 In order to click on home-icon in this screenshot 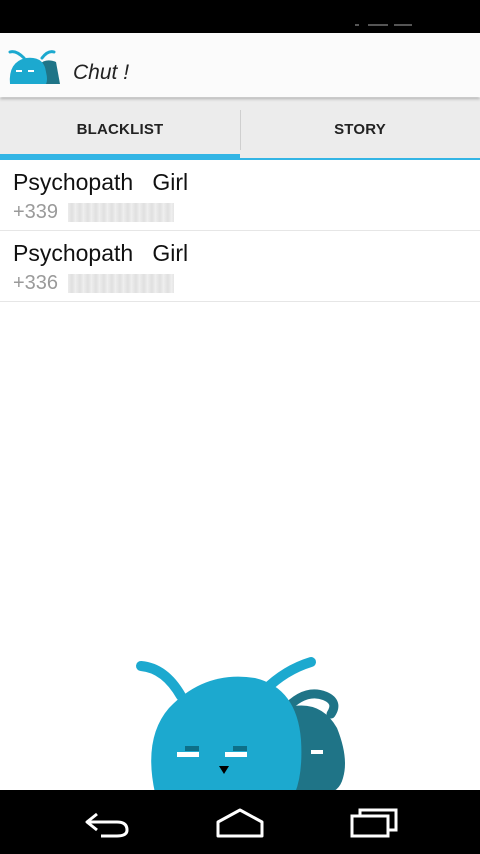, I will do `click(240, 822)`.